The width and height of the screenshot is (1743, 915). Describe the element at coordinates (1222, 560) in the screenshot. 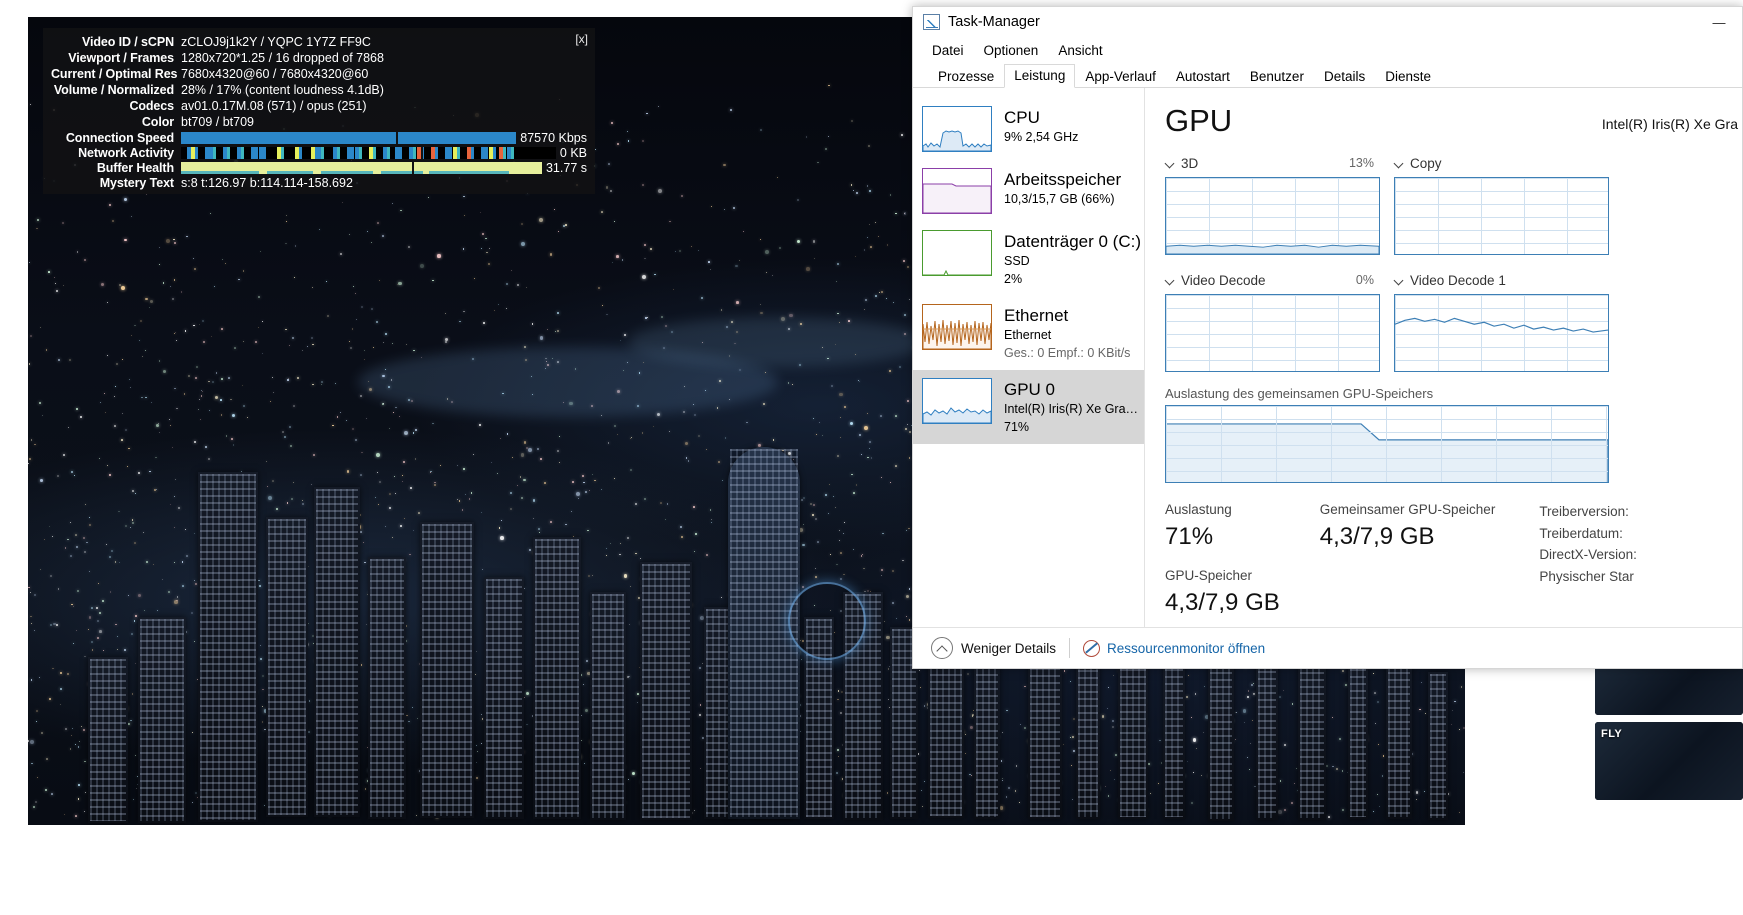

I see `stat-auslastung: Auslastung 71% GPU-Speicher 4,3/7,9 GB` at that location.